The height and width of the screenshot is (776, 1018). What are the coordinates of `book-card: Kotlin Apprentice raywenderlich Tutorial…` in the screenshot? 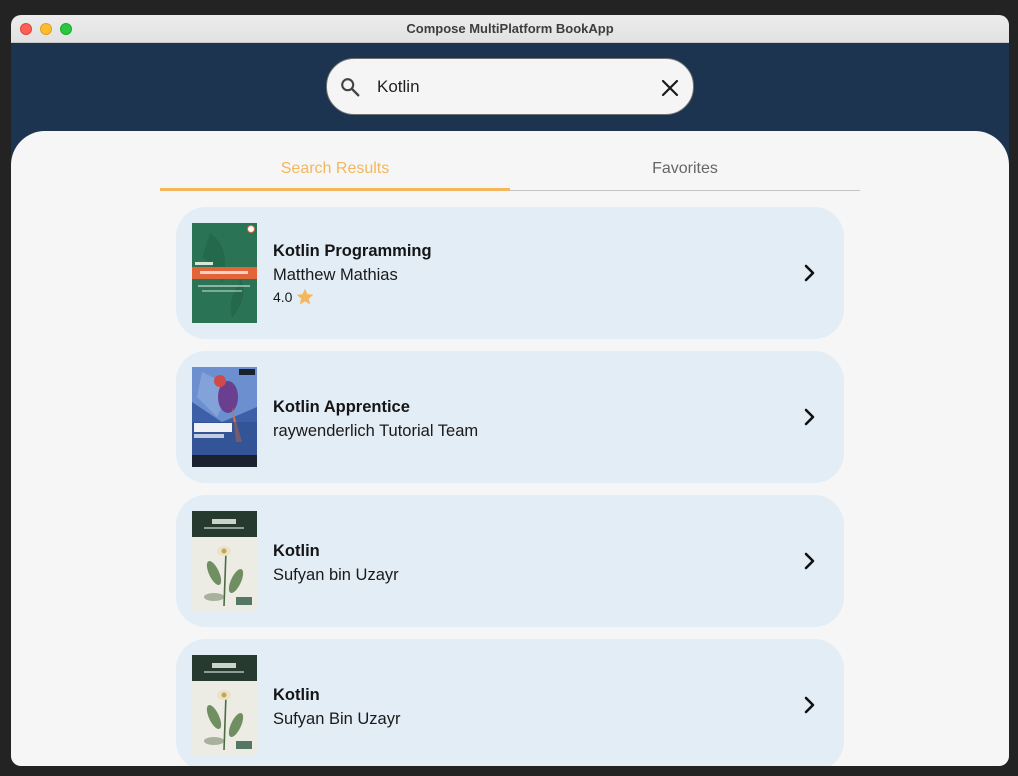 It's located at (510, 417).